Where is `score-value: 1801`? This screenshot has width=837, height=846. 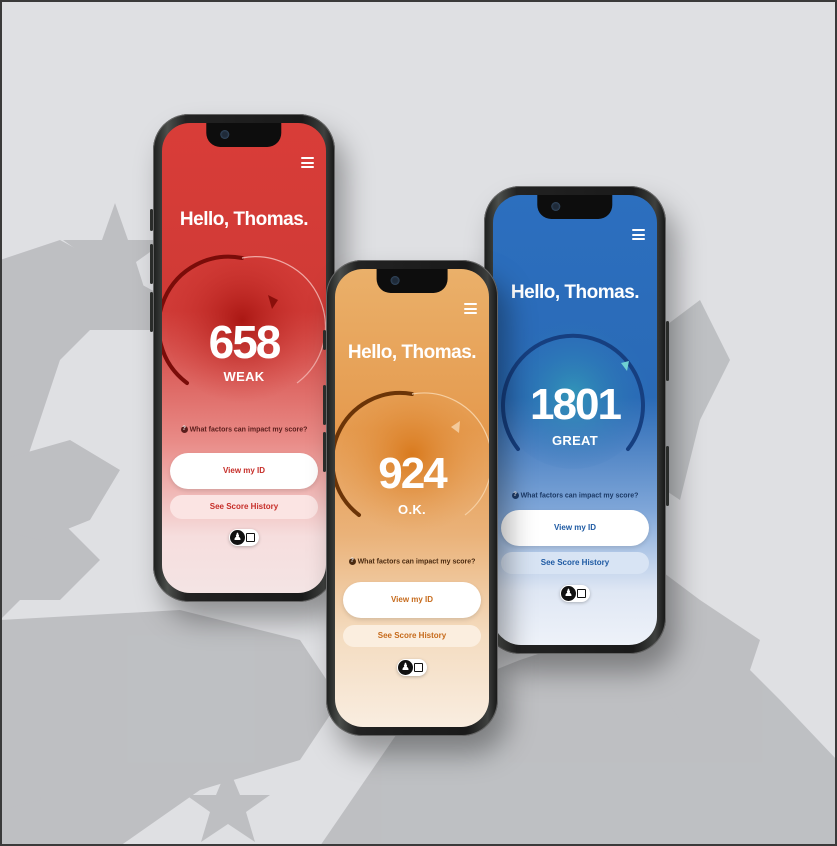
score-value: 1801 is located at coordinates (576, 404).